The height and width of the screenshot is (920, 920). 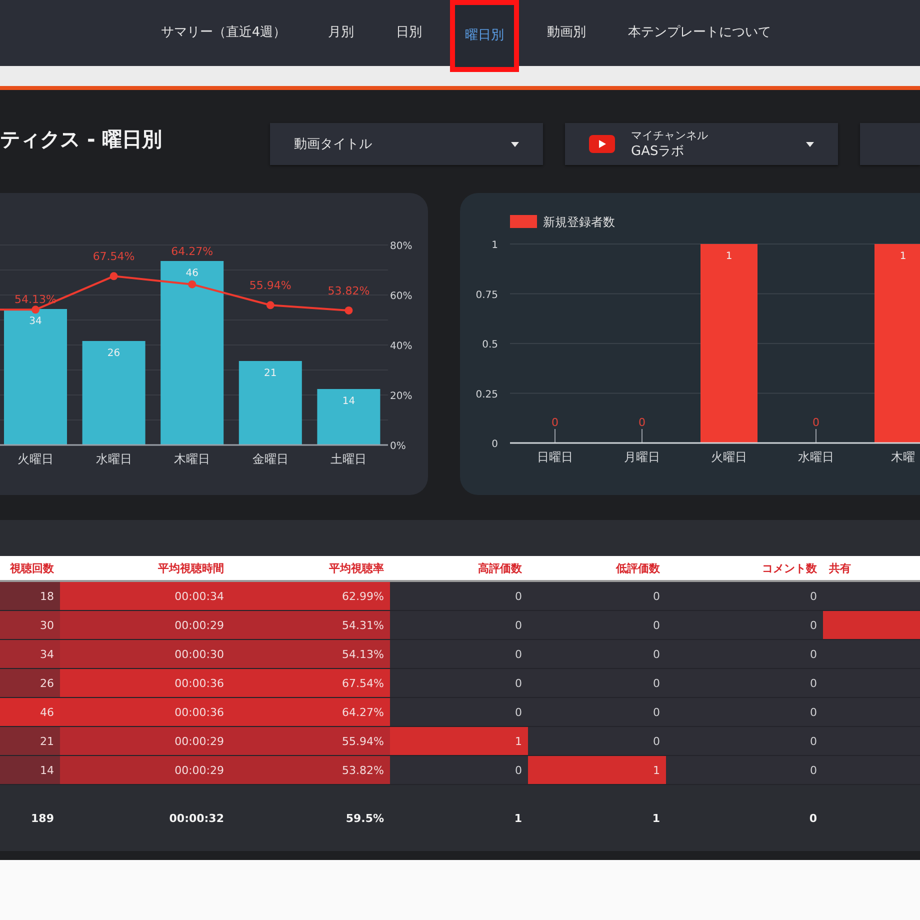 What do you see at coordinates (401, 296) in the screenshot?
I see `axis-label: 60%` at bounding box center [401, 296].